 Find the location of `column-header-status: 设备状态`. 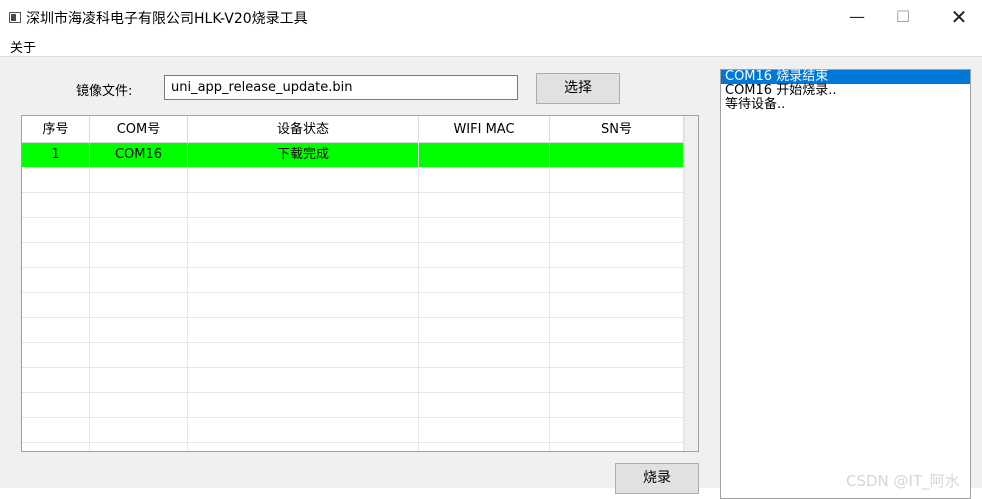

column-header-status: 设备状态 is located at coordinates (303, 129).